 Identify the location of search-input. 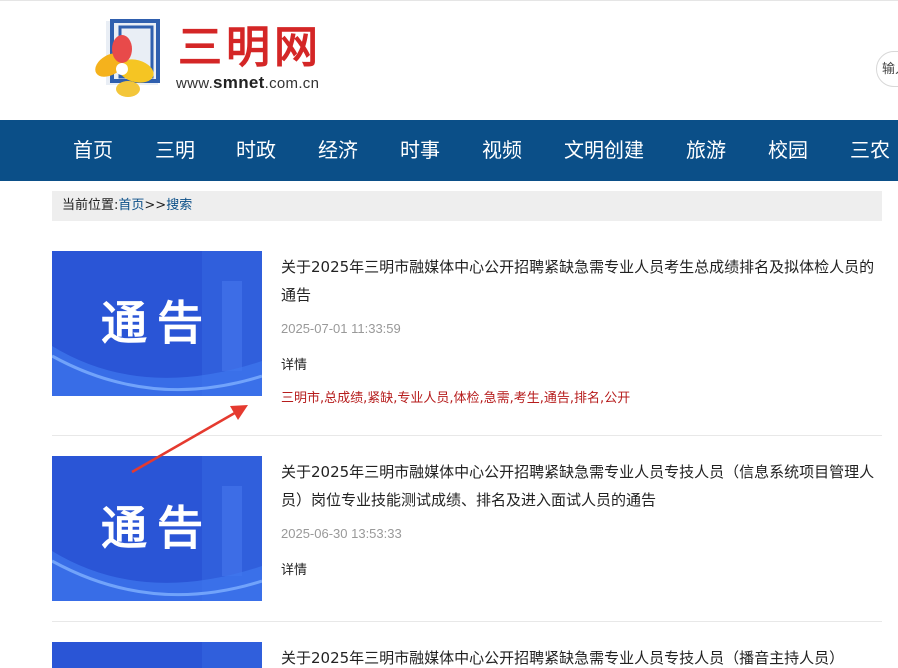
(887, 69).